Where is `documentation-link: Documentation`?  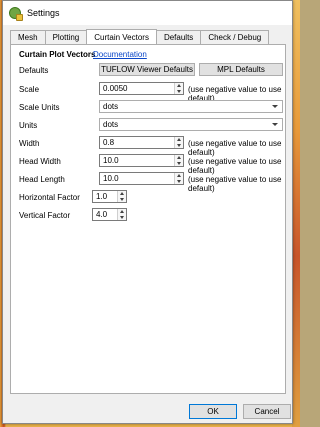 documentation-link: Documentation is located at coordinates (120, 54).